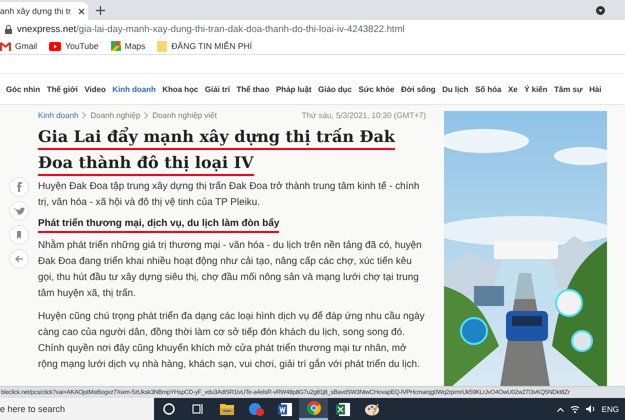  I want to click on document-app-icon, so click(285, 409).